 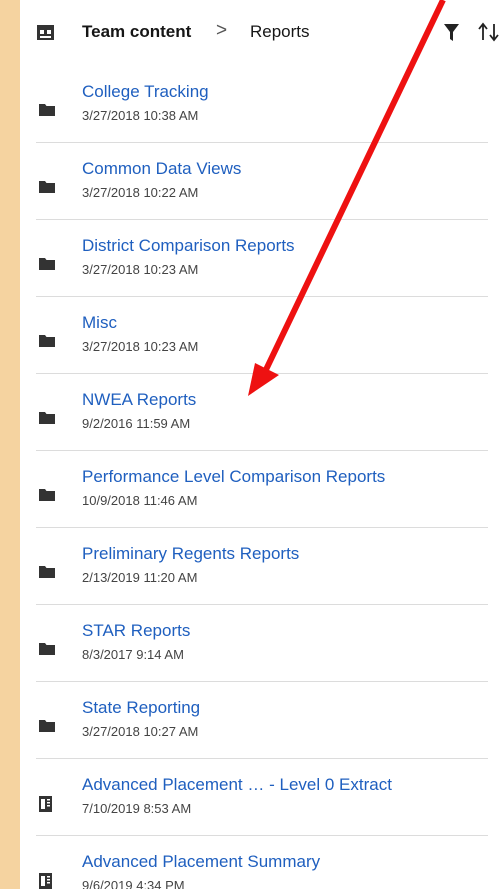 What do you see at coordinates (140, 500) in the screenshot?
I see `item-date: 10/9/2018 11:46 AM` at bounding box center [140, 500].